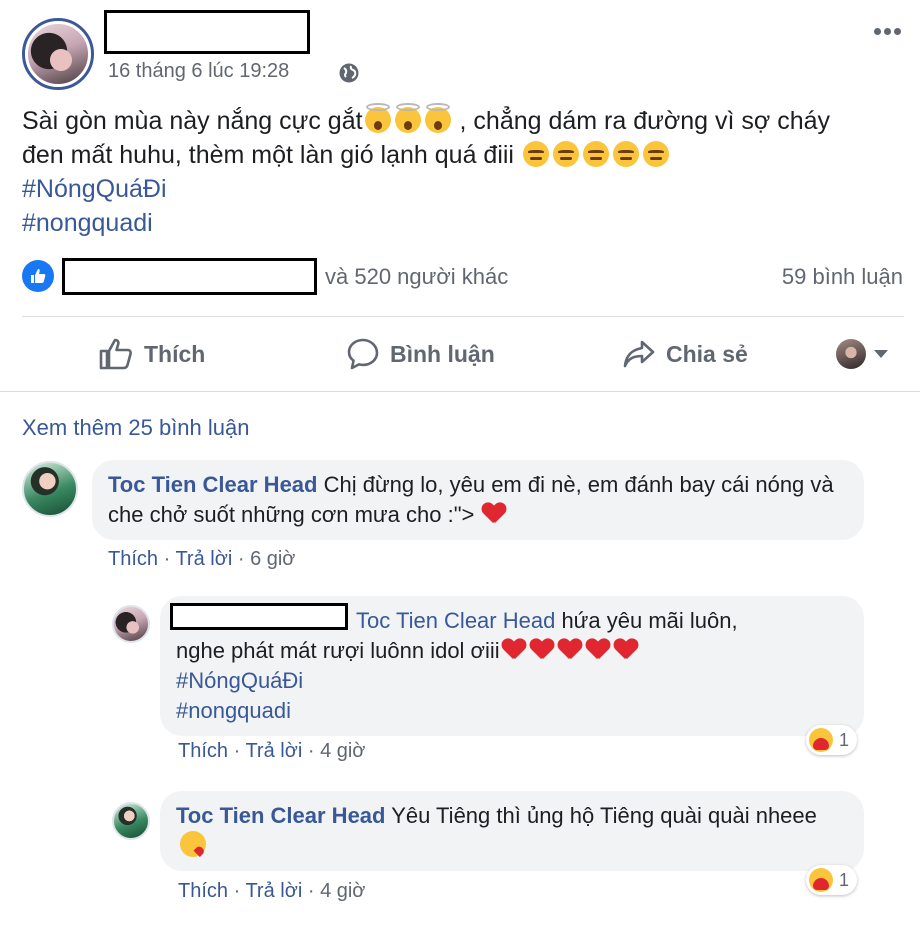 The width and height of the screenshot is (920, 926). Describe the element at coordinates (151, 354) in the screenshot. I see `like-button: Thích` at that location.